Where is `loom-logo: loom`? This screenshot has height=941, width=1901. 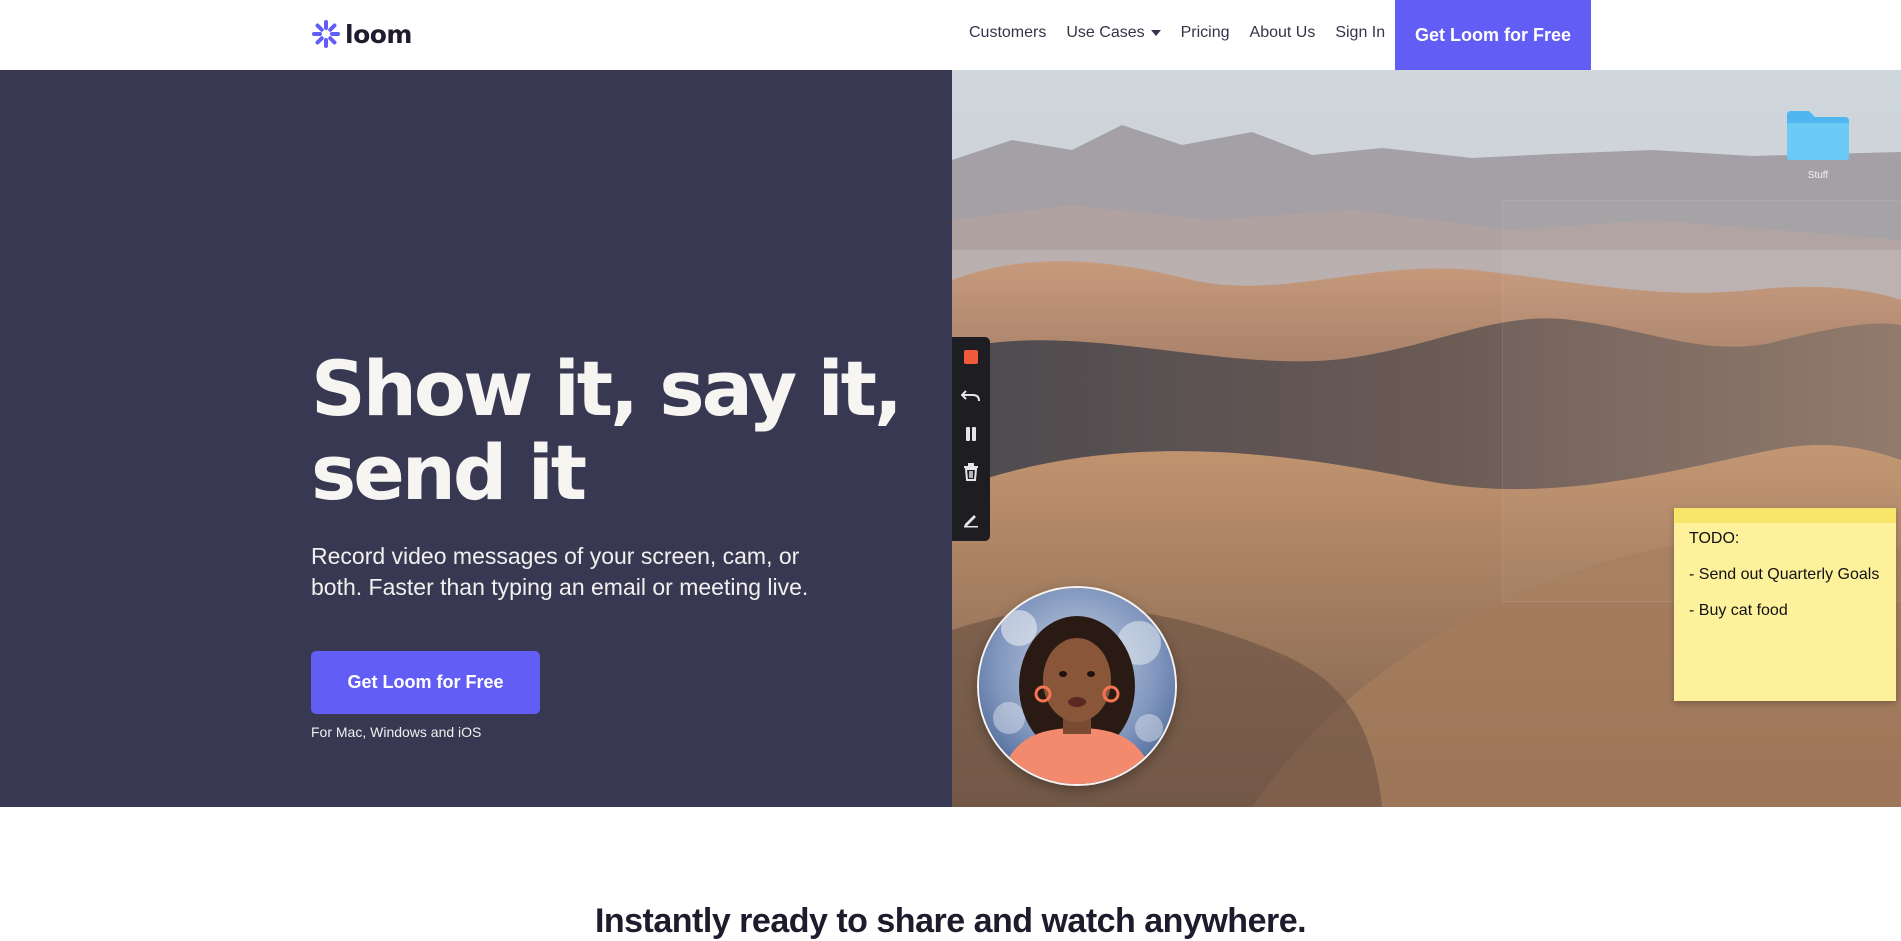 loom-logo: loom is located at coordinates (361, 34).